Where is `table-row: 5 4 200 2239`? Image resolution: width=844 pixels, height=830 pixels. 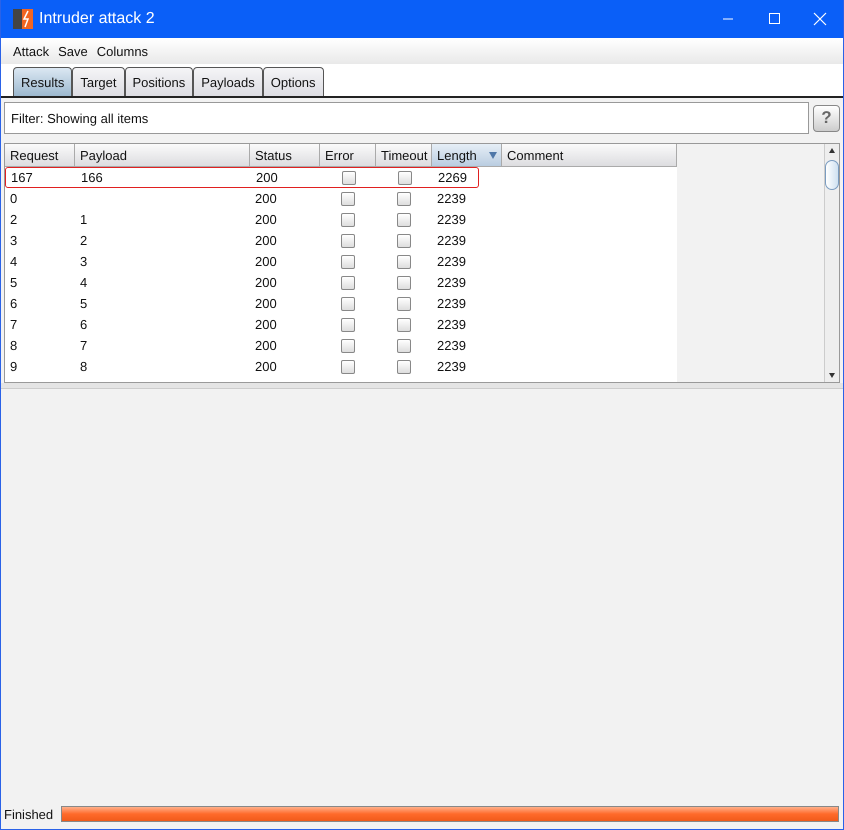 table-row: 5 4 200 2239 is located at coordinates (341, 282).